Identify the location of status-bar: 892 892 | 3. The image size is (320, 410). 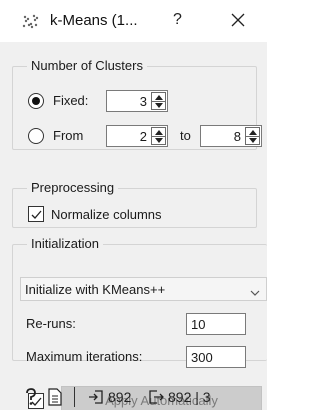
(133, 397).